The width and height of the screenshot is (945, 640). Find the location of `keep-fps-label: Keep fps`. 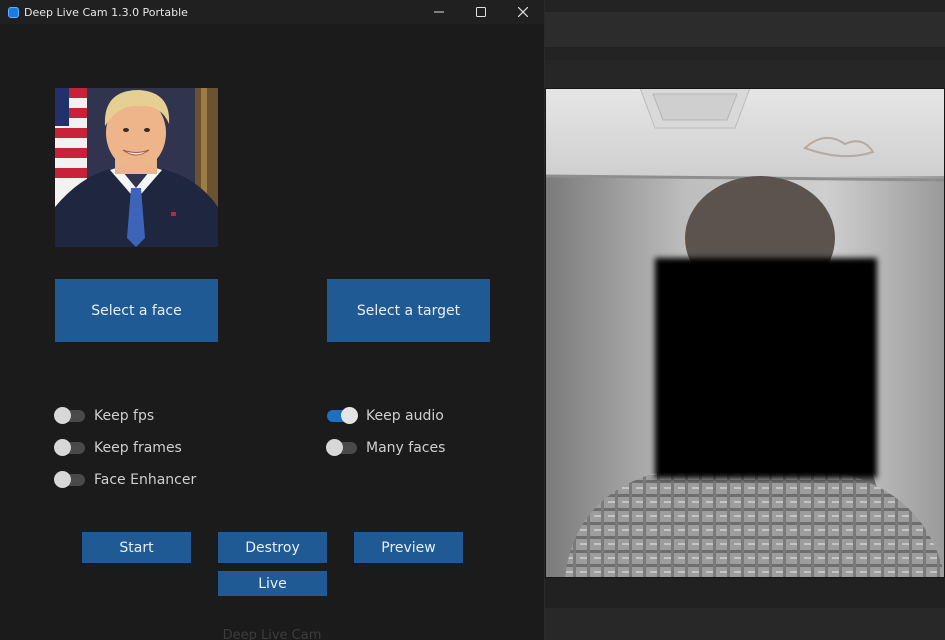

keep-fps-label: Keep fps is located at coordinates (124, 416).